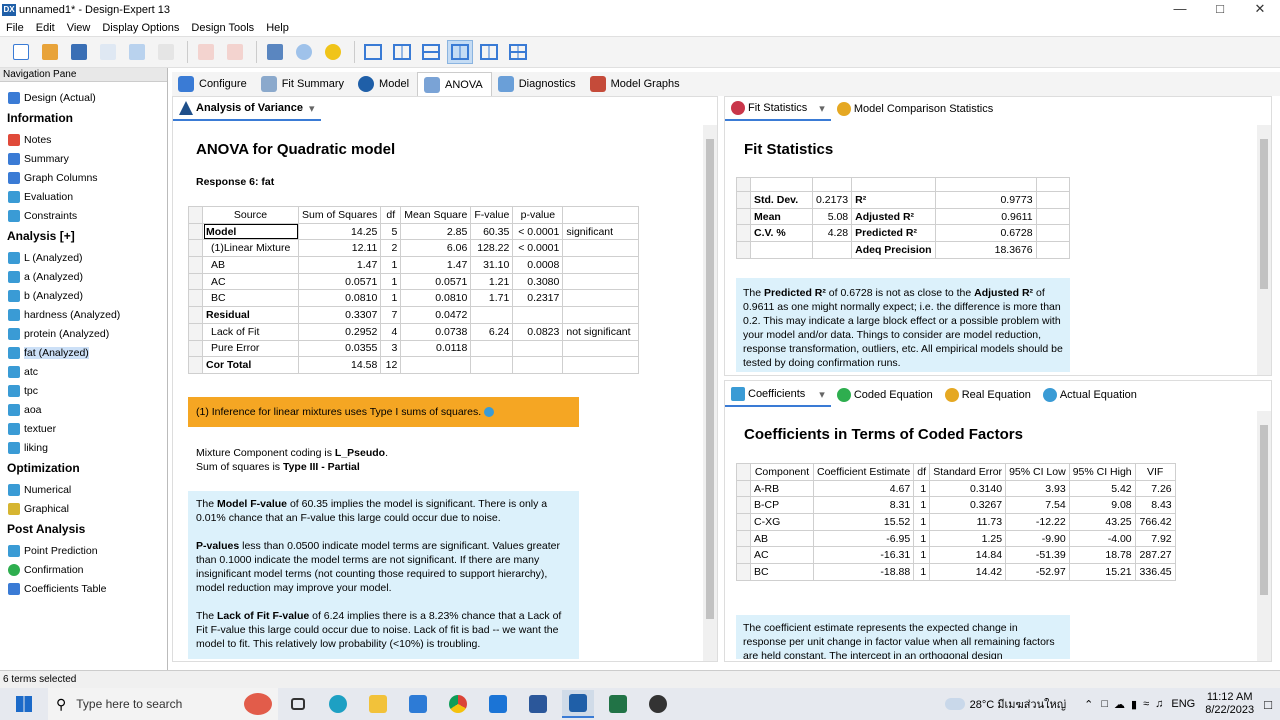  What do you see at coordinates (781, 200) in the screenshot?
I see `table-cell: Std. Dev.` at bounding box center [781, 200].